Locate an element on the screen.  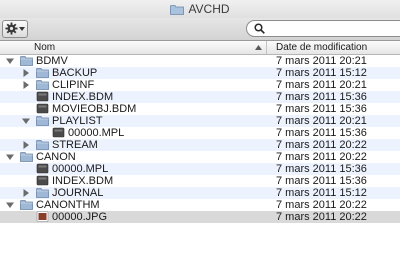
list-item: CLIPINF 7 mars 2011 20:21 is located at coordinates (200, 85).